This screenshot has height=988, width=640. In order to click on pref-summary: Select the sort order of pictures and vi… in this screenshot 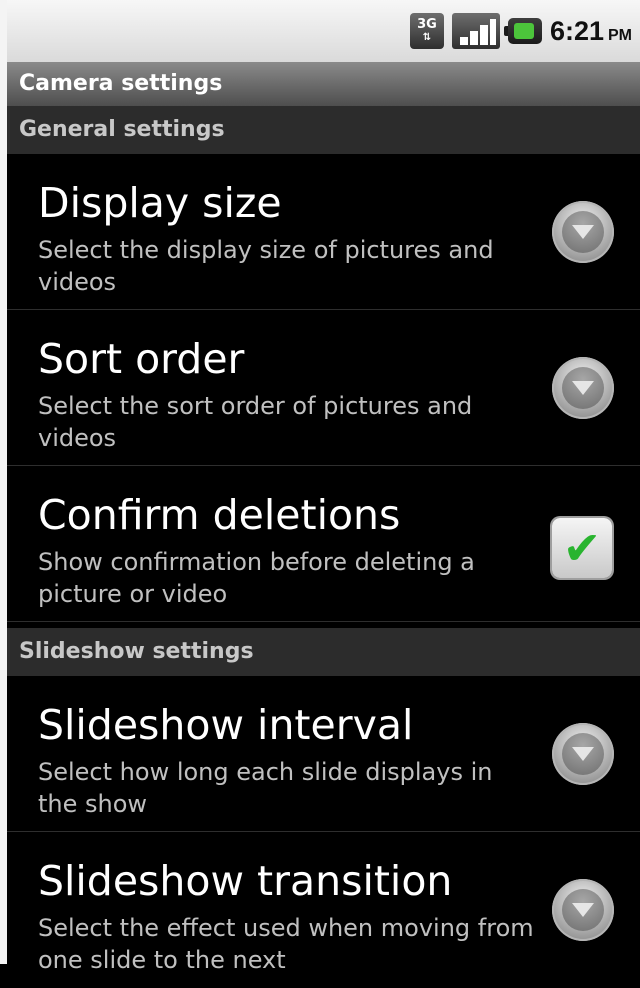, I will do `click(255, 422)`.